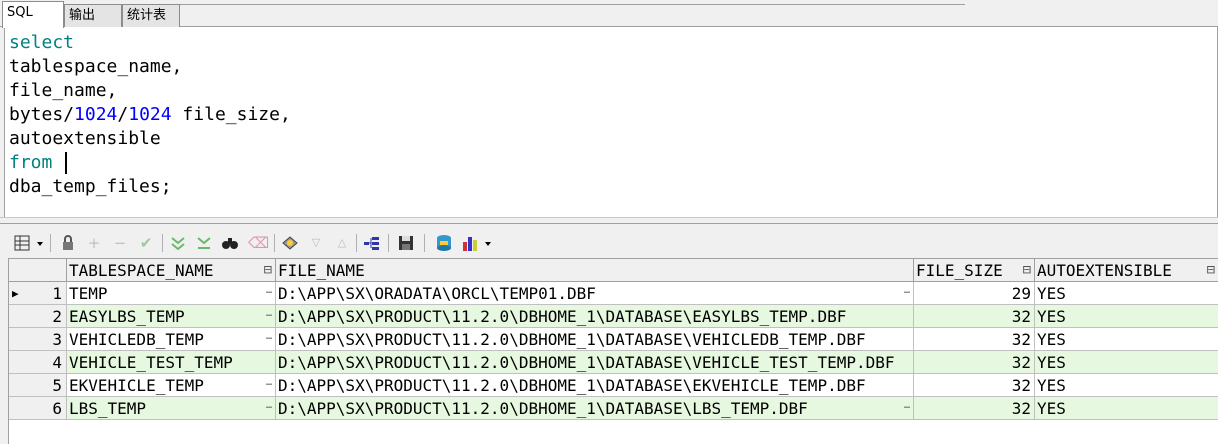 The width and height of the screenshot is (1218, 444). Describe the element at coordinates (609, 220) in the screenshot. I see `pane-splitter` at that location.